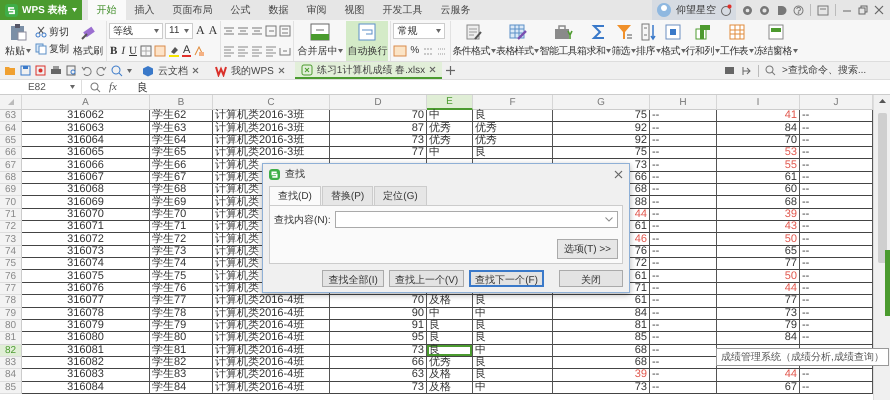 The width and height of the screenshot is (890, 400). What do you see at coordinates (193, 10) in the screenshot?
I see `menu-tab: 页面布局` at bounding box center [193, 10].